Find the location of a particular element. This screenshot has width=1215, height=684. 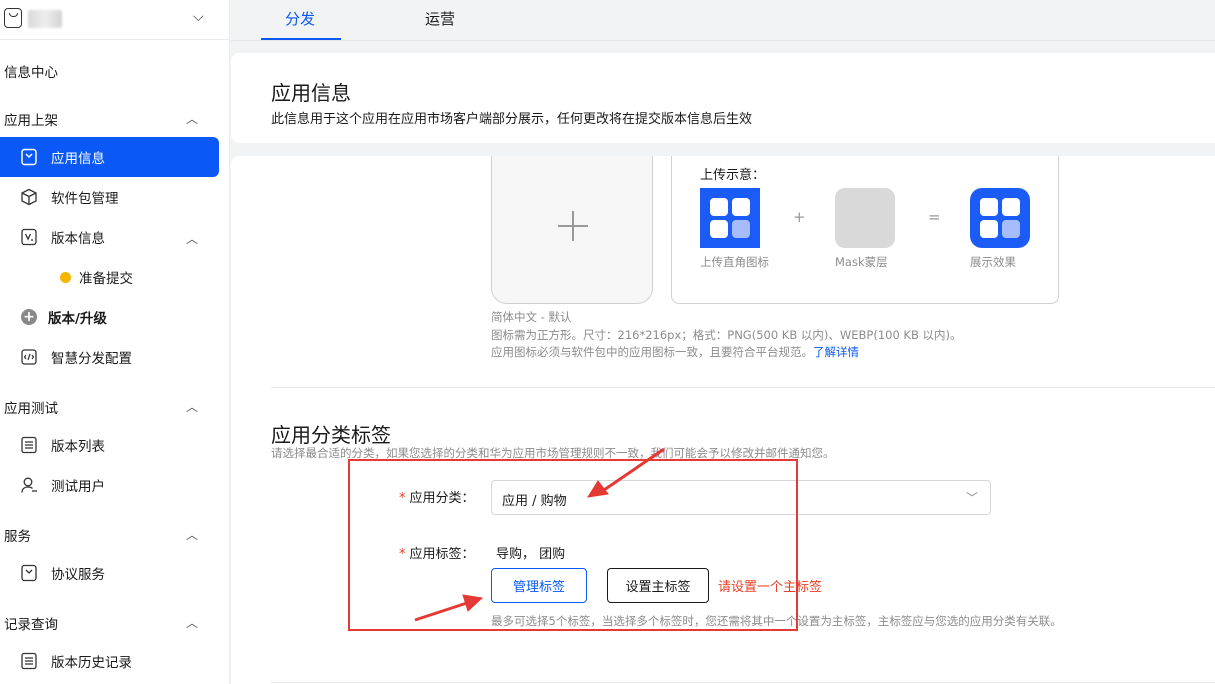

plus-operator: + is located at coordinates (799, 217).